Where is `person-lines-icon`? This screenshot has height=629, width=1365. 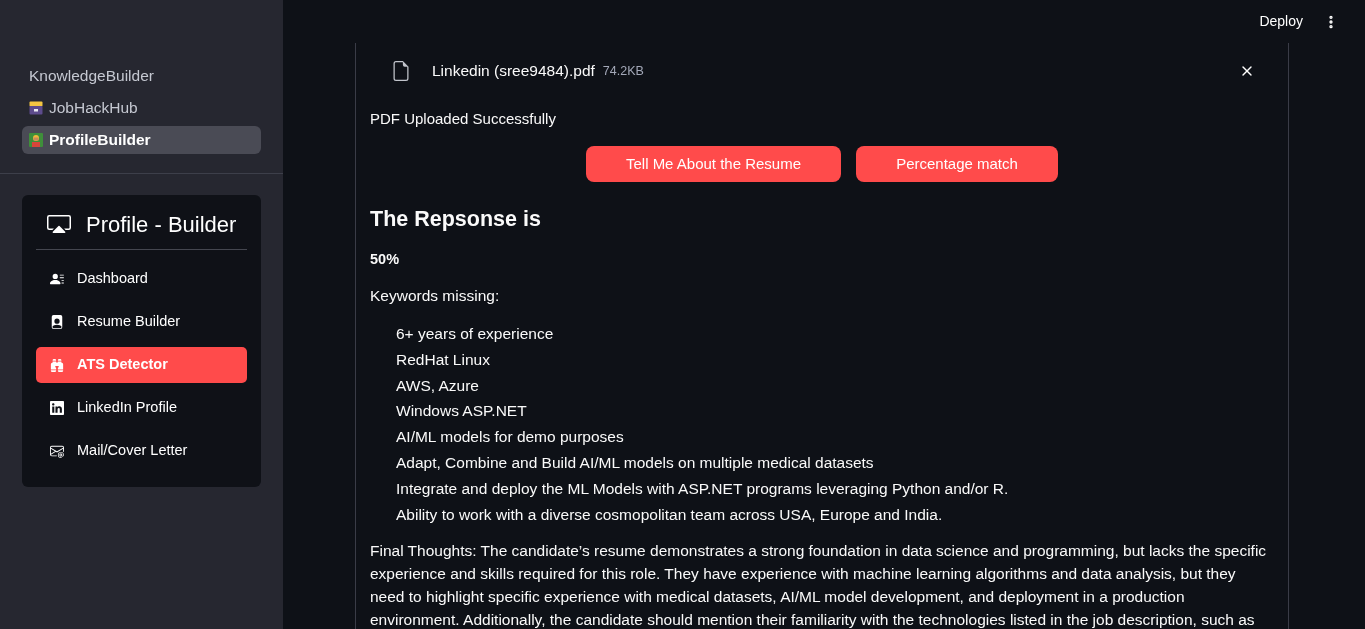
person-lines-icon is located at coordinates (57, 279).